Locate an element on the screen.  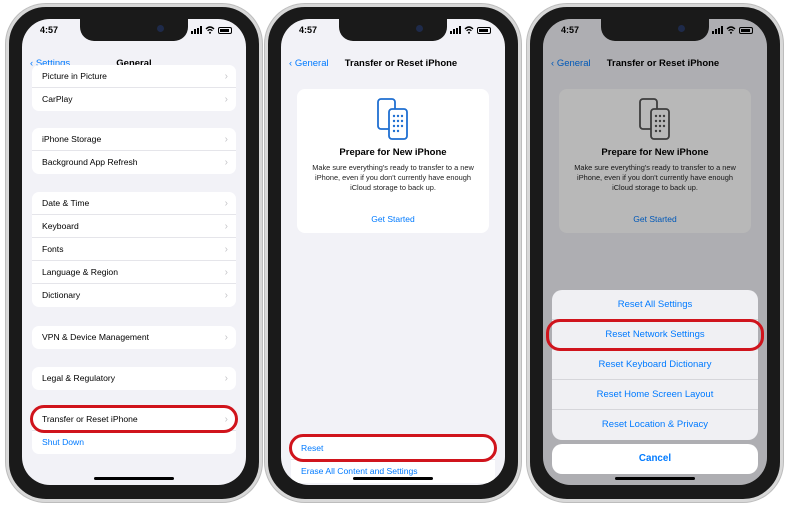
reset-keyboard-dictionary-option: Reset Keyboard Dictionary is located at coordinates (655, 365).